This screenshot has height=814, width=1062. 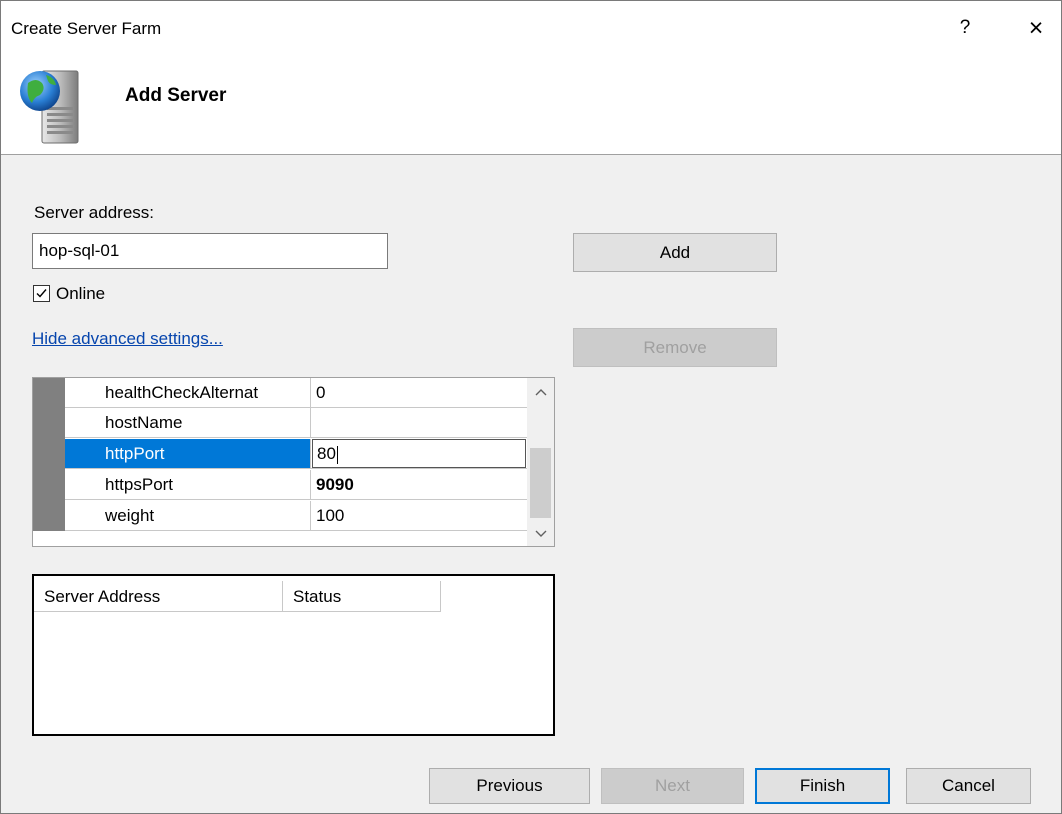 I want to click on property-name: httpsPort, so click(x=188, y=484).